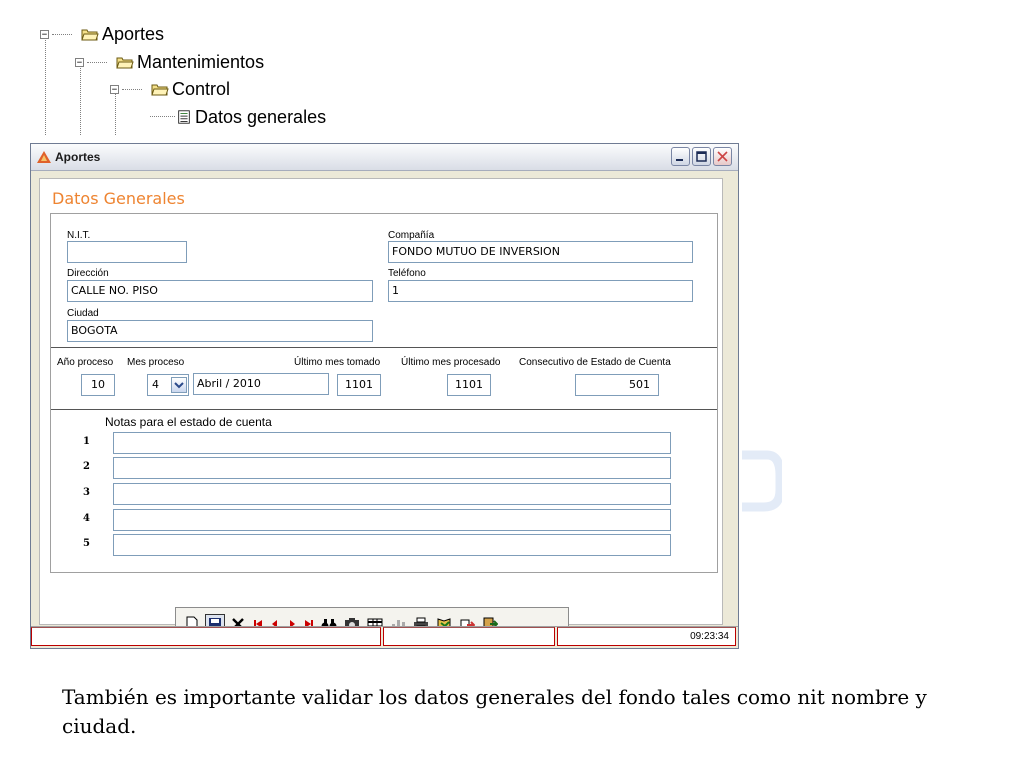  I want to click on section-title: Datos Generales, so click(118, 198).